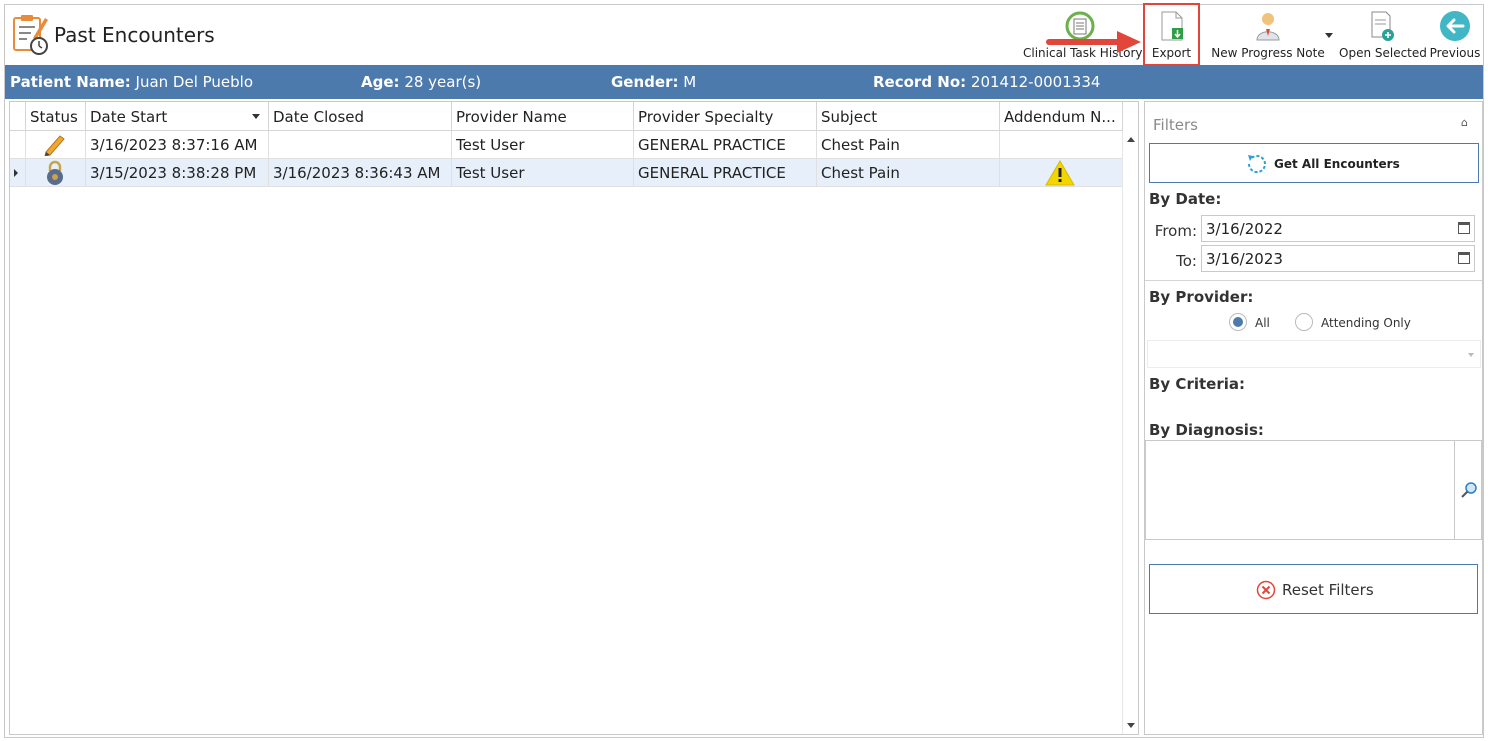 The image size is (1488, 741). I want to click on date-start-cell: 3/15/2023 8:38:28 PM, so click(177, 173).